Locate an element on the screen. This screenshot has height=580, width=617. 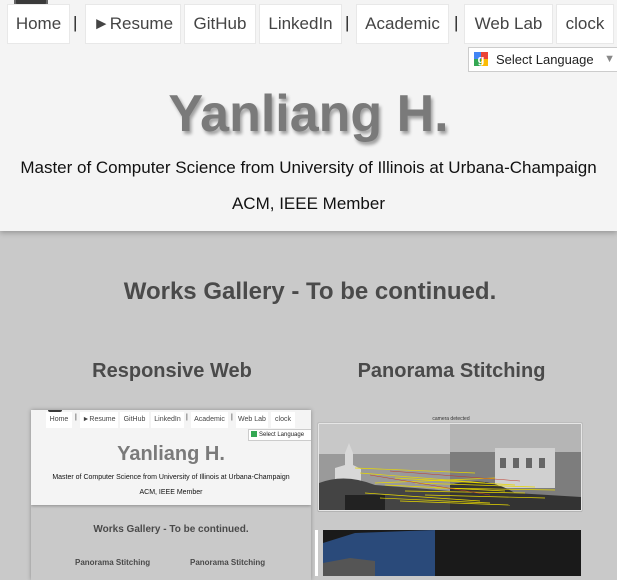
panorama-stitching-thumbnail: camera detected is located at coordinates (450, 494).